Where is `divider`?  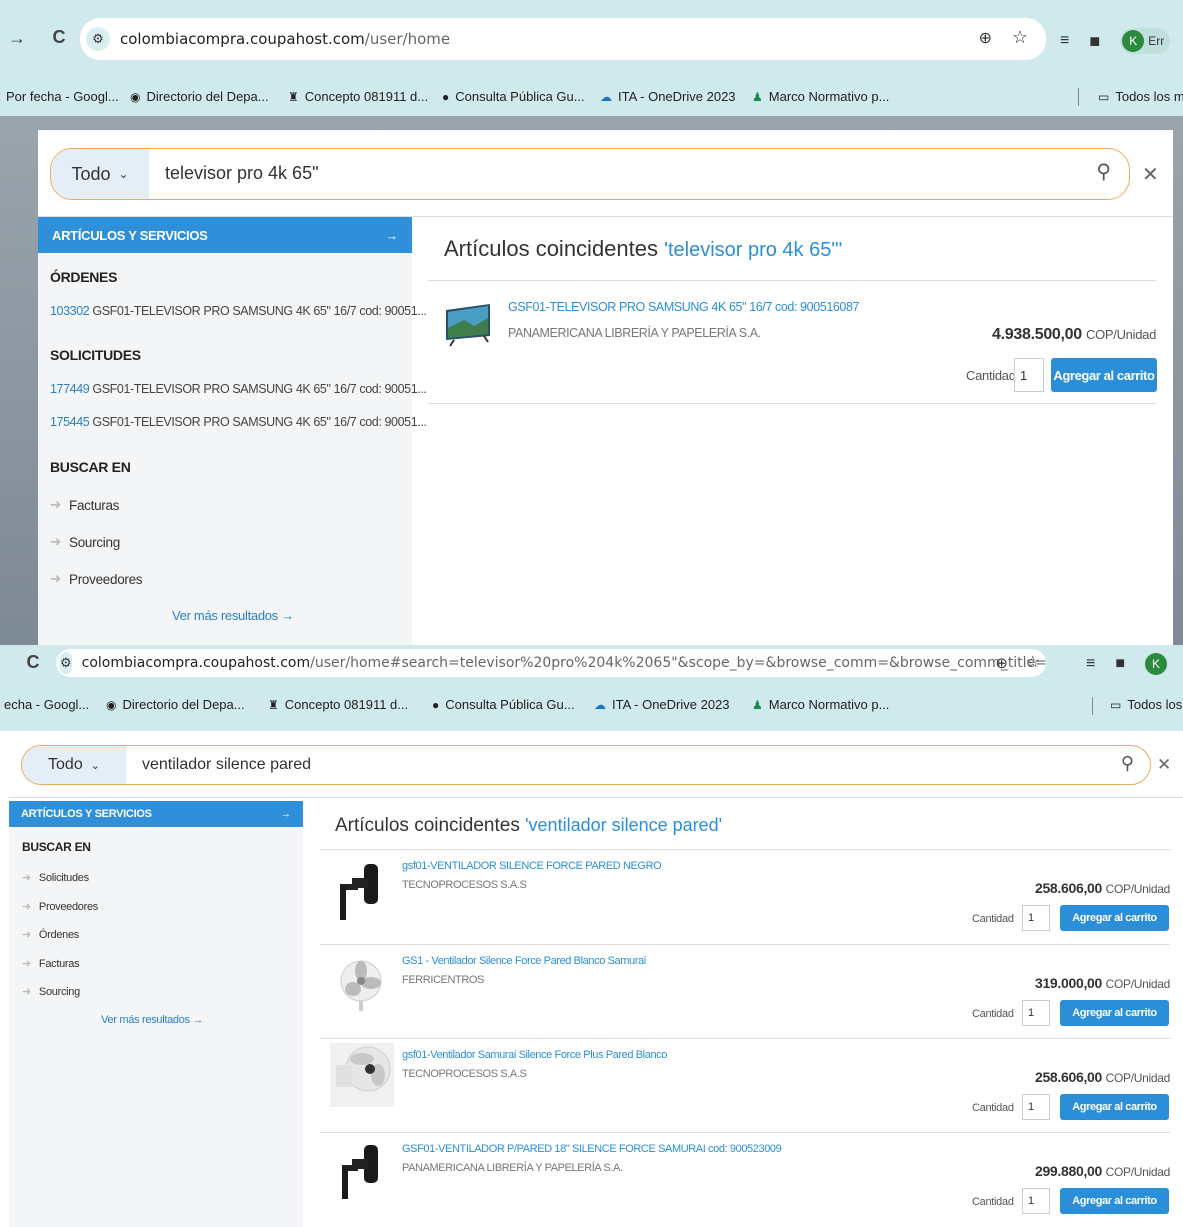
divider is located at coordinates (792, 403).